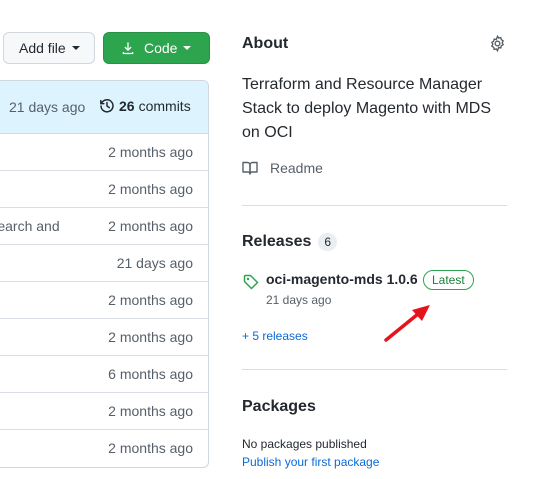 The height and width of the screenshot is (479, 533). What do you see at coordinates (328, 242) in the screenshot?
I see `releases-count-badge: 6` at bounding box center [328, 242].